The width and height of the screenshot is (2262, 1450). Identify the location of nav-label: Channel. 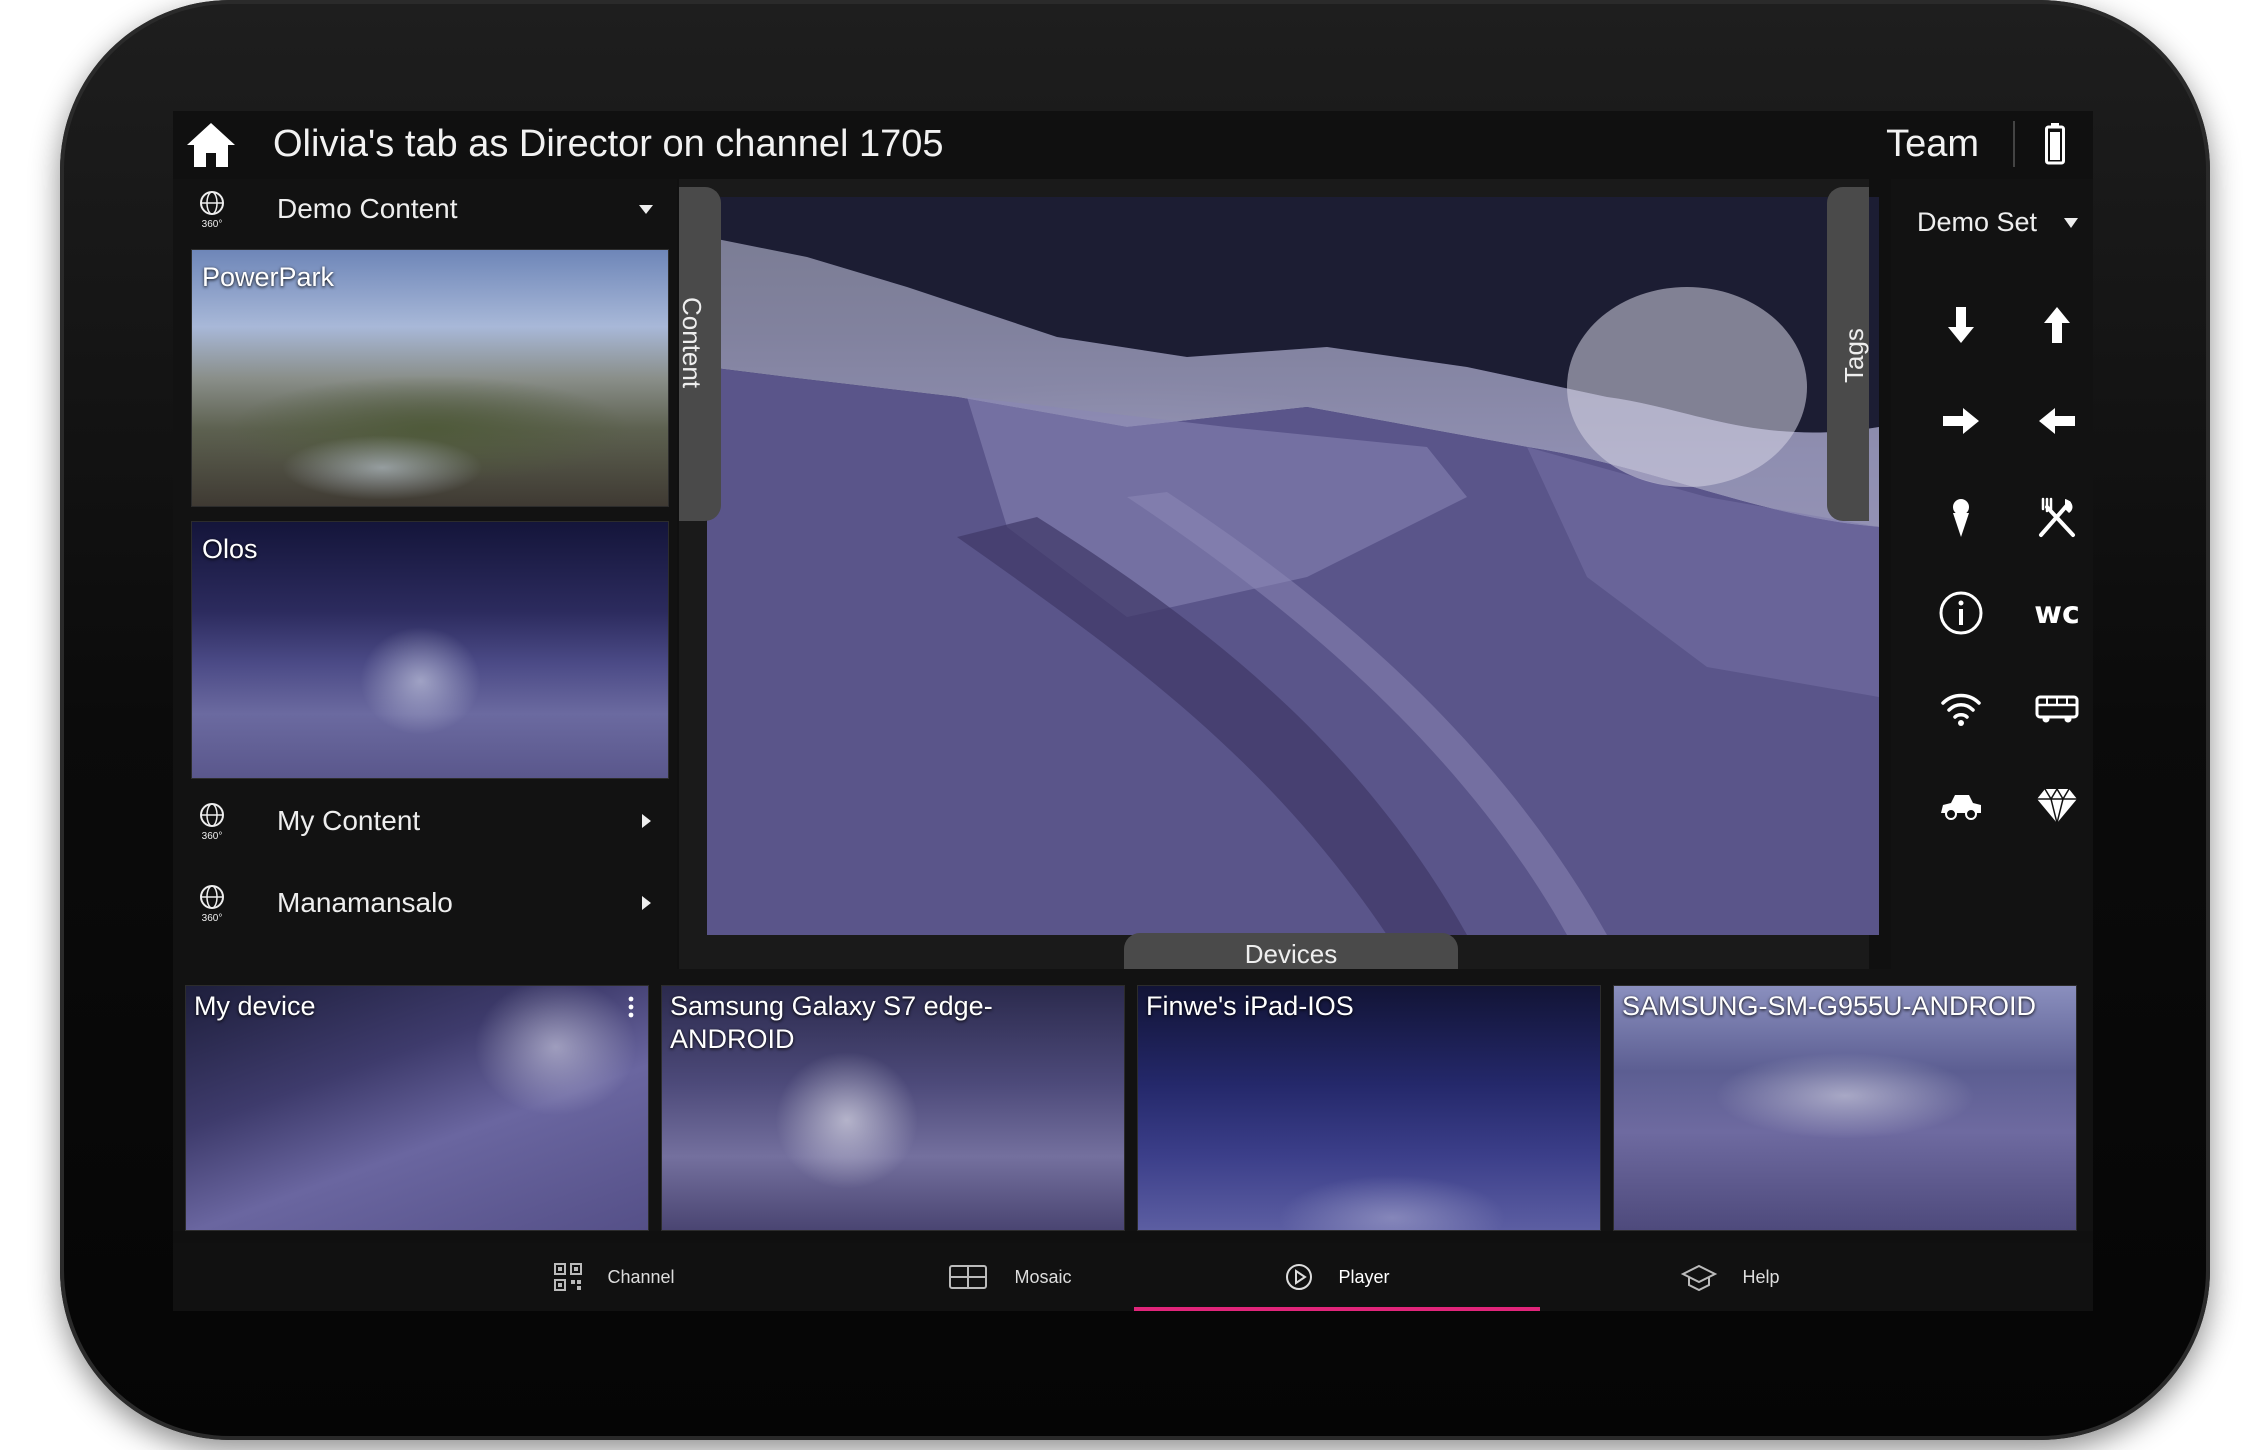
(641, 1276).